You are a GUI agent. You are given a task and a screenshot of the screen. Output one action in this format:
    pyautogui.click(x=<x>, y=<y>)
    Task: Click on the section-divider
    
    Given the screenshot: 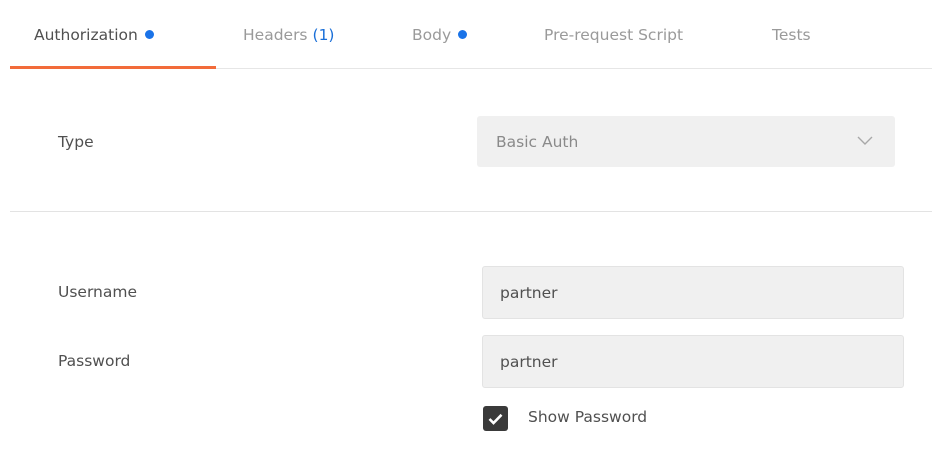 What is the action you would take?
    pyautogui.click(x=471, y=211)
    